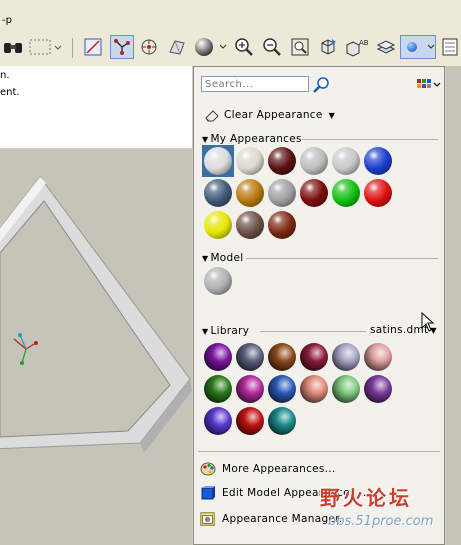 The width and height of the screenshot is (461, 545). I want to click on appearance-swatch-satin-teal, so click(282, 421).